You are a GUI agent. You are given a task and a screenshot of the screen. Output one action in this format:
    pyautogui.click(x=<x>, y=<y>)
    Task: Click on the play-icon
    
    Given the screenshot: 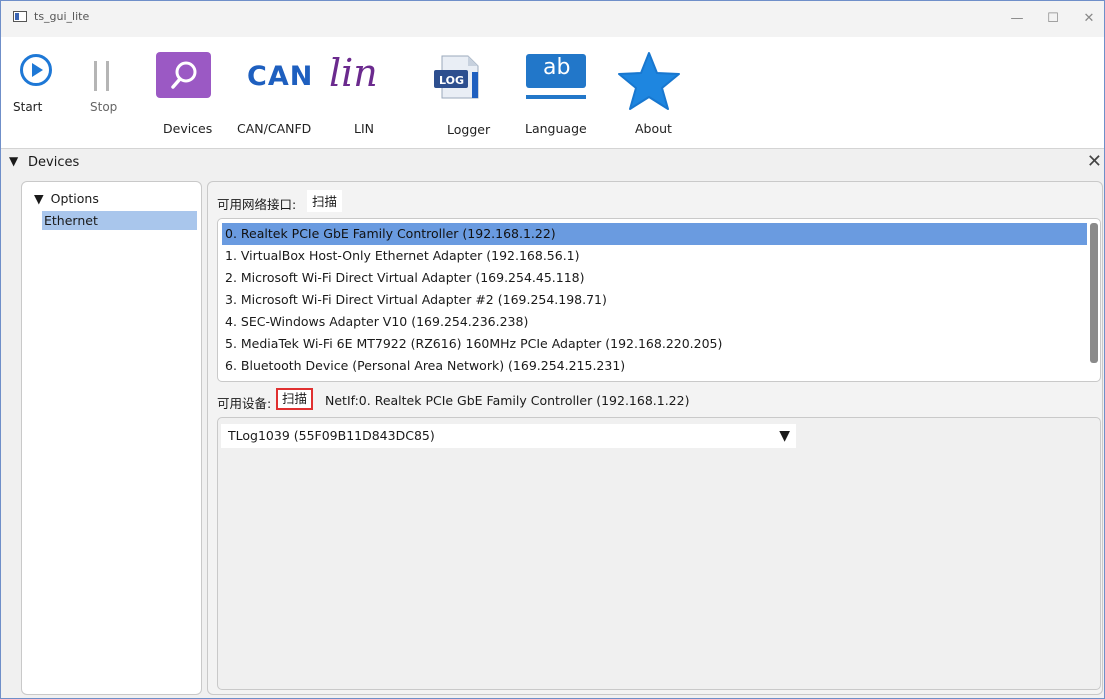 What is the action you would take?
    pyautogui.click(x=36, y=70)
    